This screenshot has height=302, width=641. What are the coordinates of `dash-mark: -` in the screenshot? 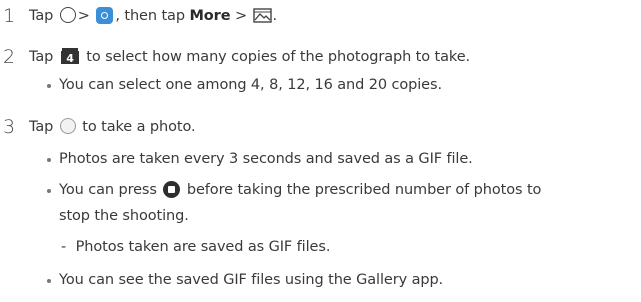 It's located at (64, 247).